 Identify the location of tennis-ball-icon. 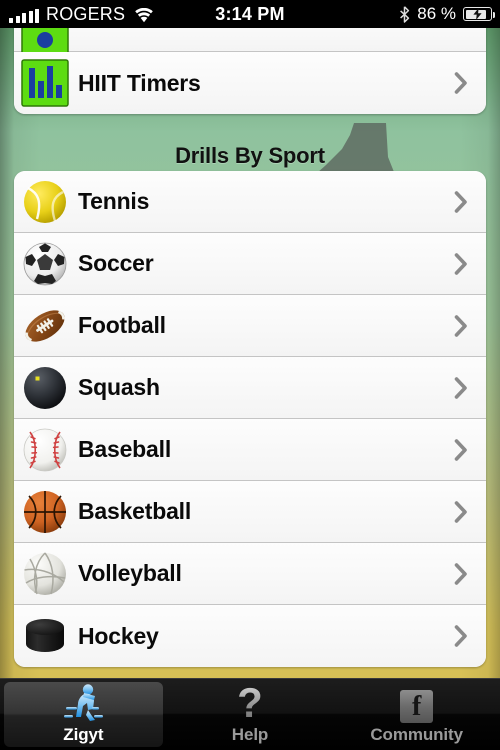
(45, 202).